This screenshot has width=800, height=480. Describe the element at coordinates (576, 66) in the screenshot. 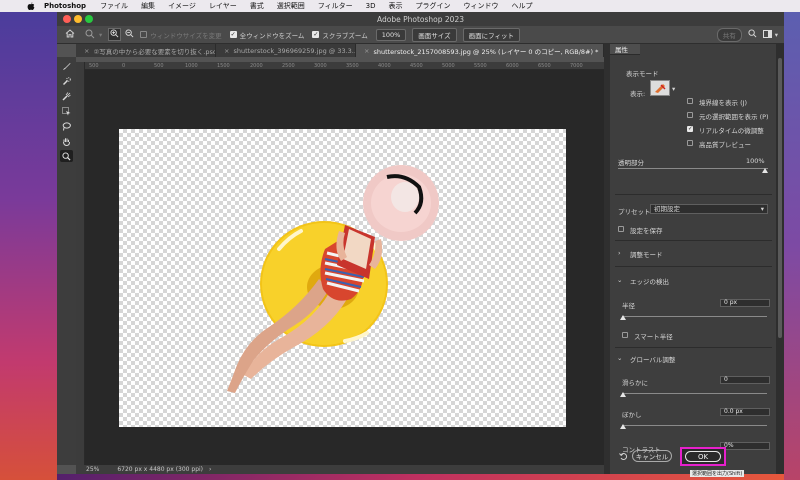

I see `ruler-label: 7000` at that location.